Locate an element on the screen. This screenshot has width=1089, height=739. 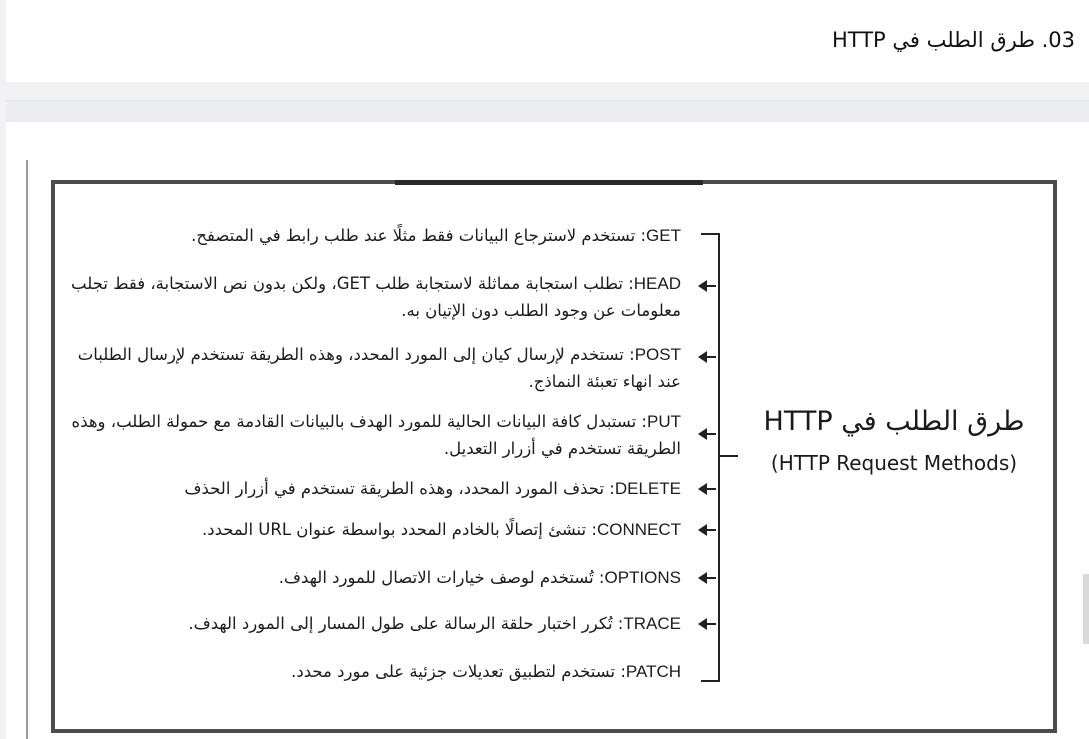
frame-accent-bar is located at coordinates (549, 182).